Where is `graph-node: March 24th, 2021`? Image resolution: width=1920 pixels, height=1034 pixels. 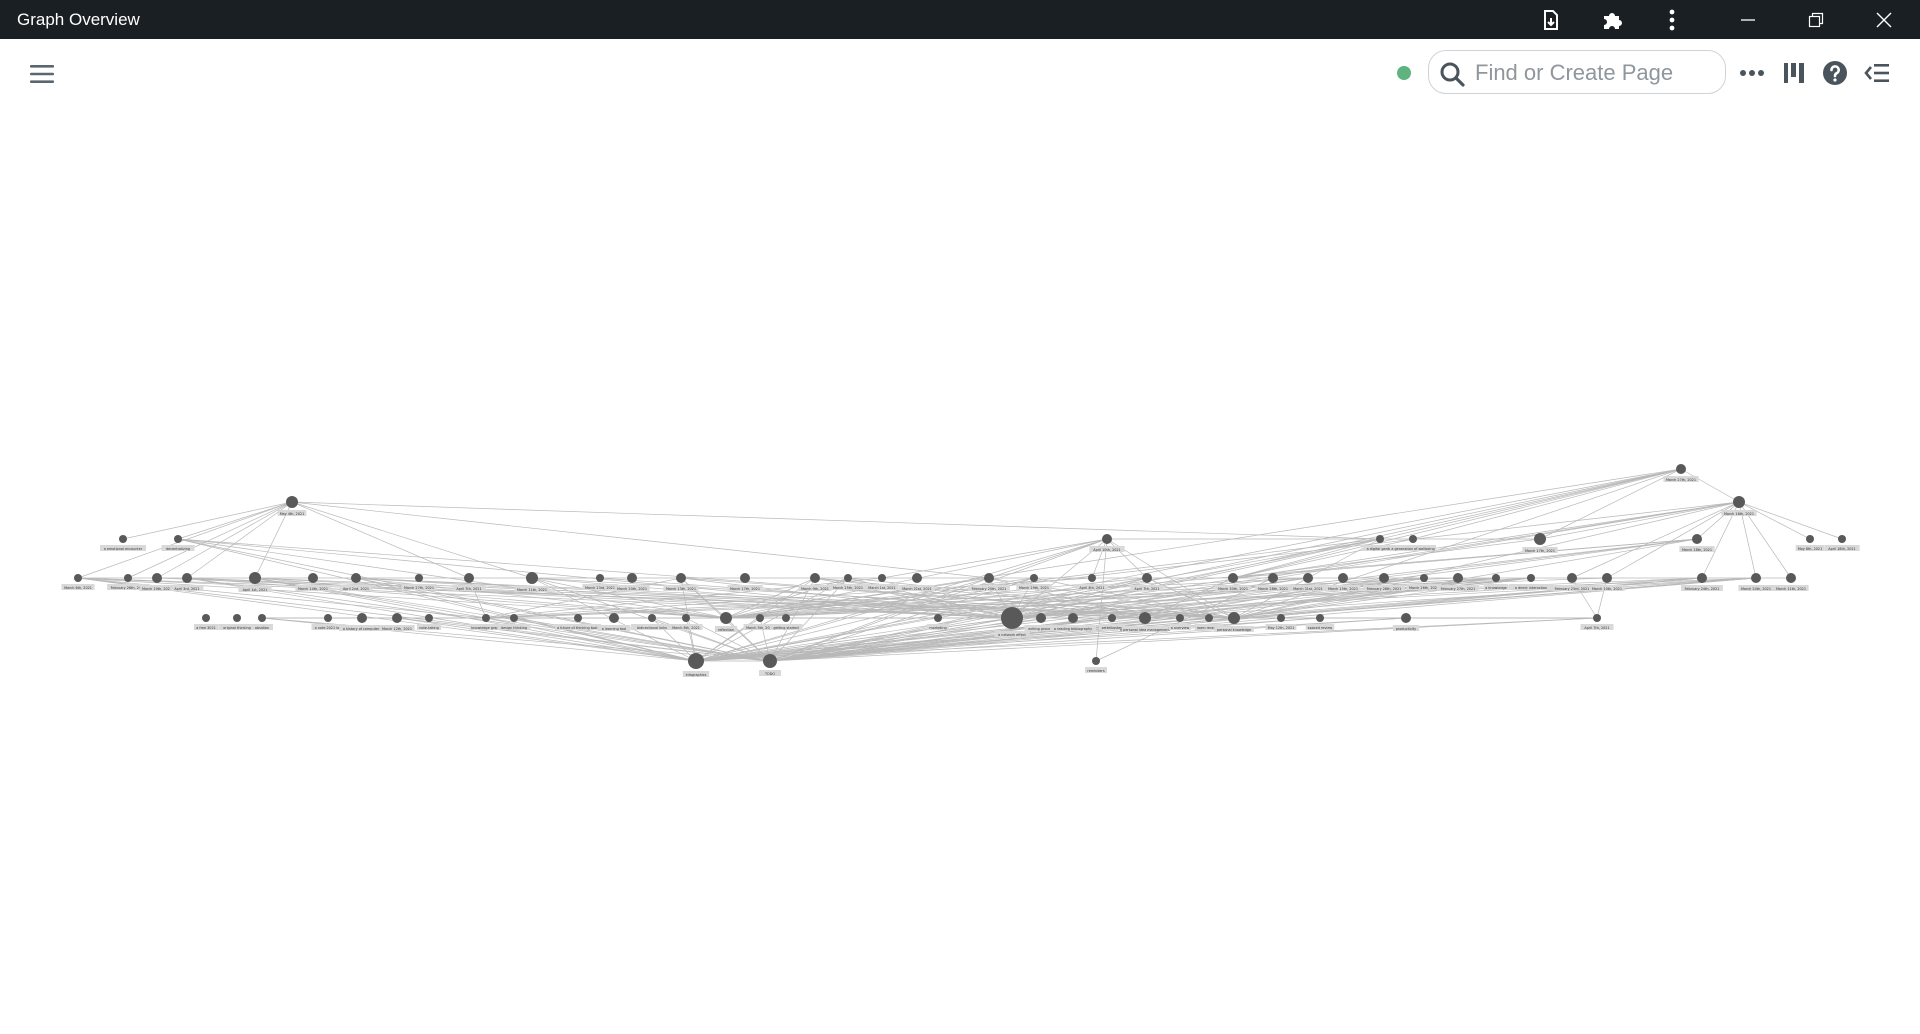
graph-node: March 24th, 2021 is located at coordinates (1756, 582).